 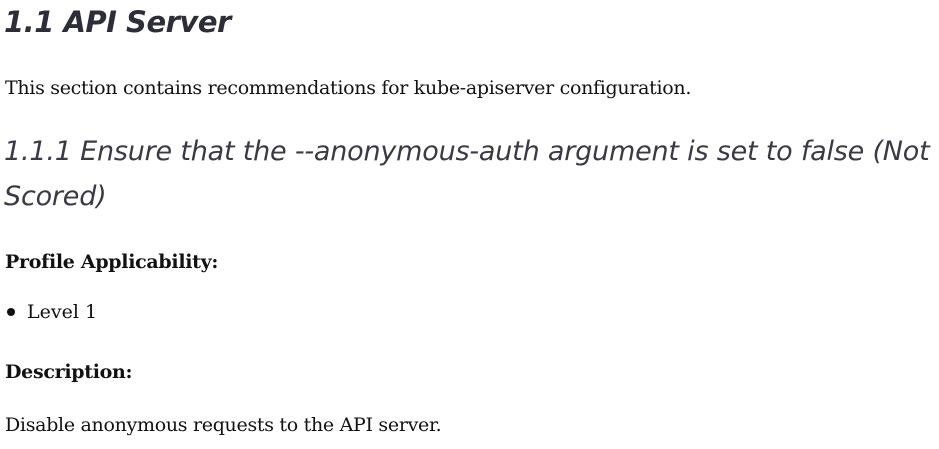 What do you see at coordinates (62, 312) in the screenshot?
I see `profile-level: Level 1` at bounding box center [62, 312].